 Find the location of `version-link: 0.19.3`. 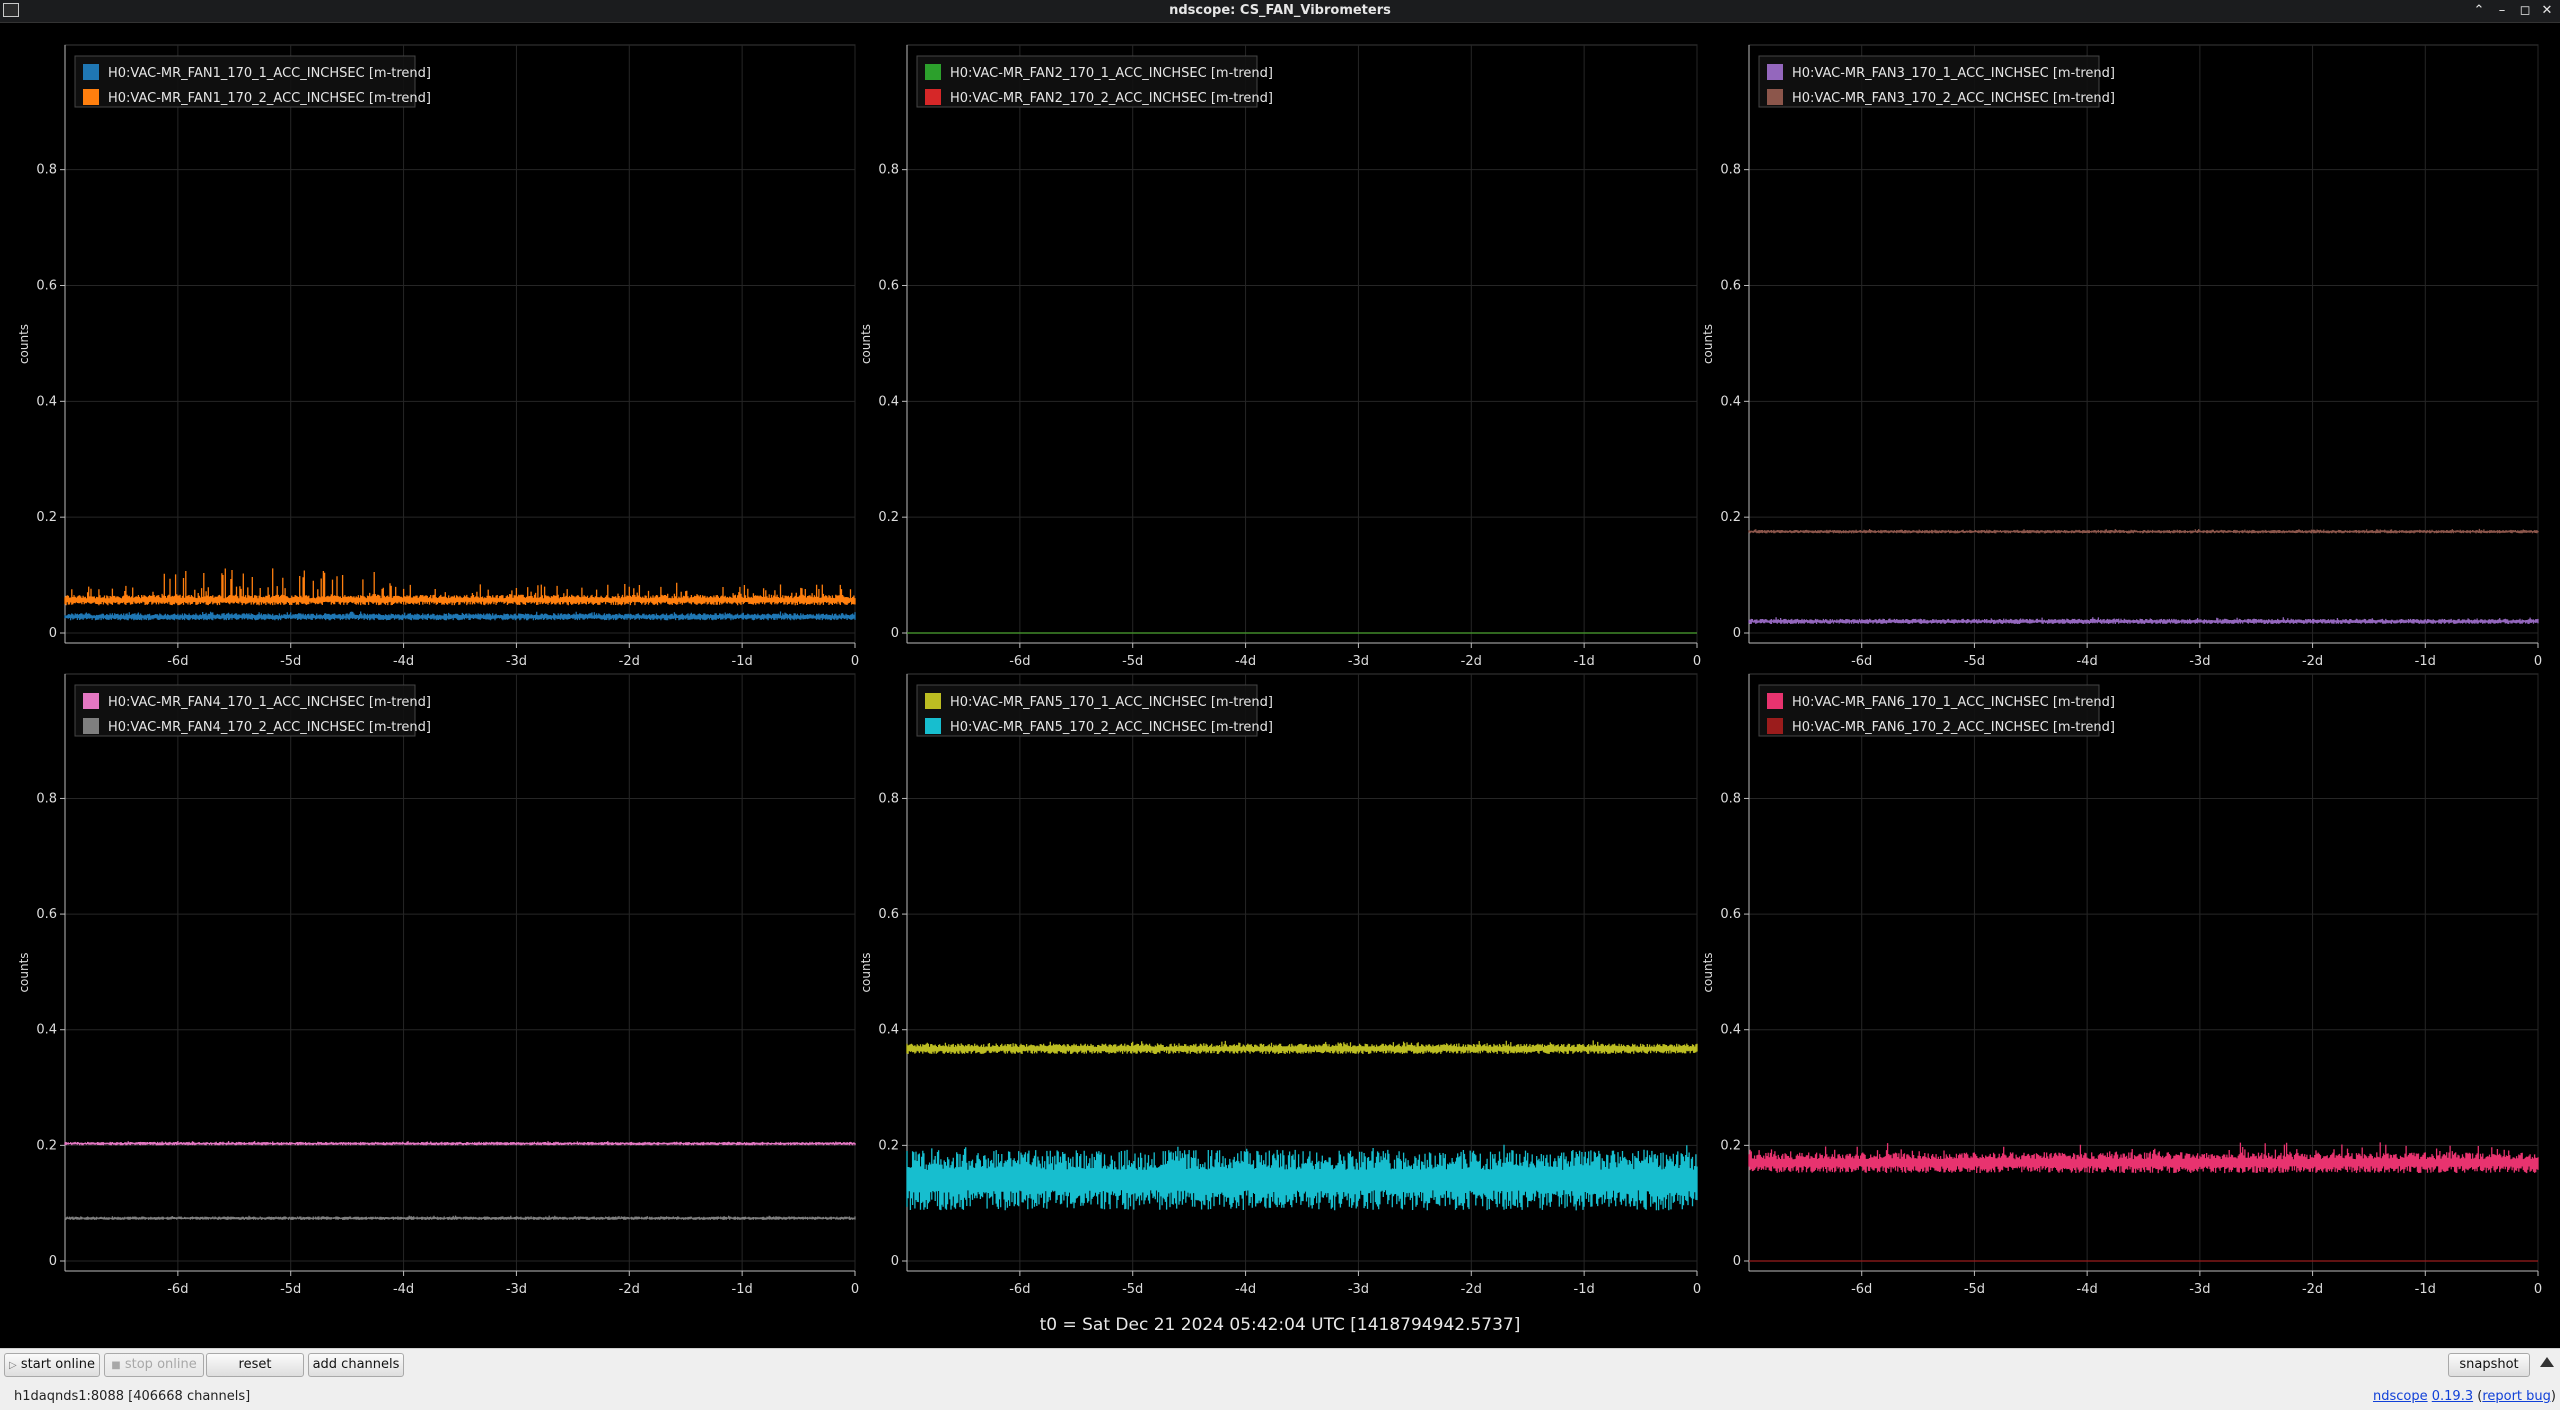

version-link: 0.19.3 is located at coordinates (2452, 1396).